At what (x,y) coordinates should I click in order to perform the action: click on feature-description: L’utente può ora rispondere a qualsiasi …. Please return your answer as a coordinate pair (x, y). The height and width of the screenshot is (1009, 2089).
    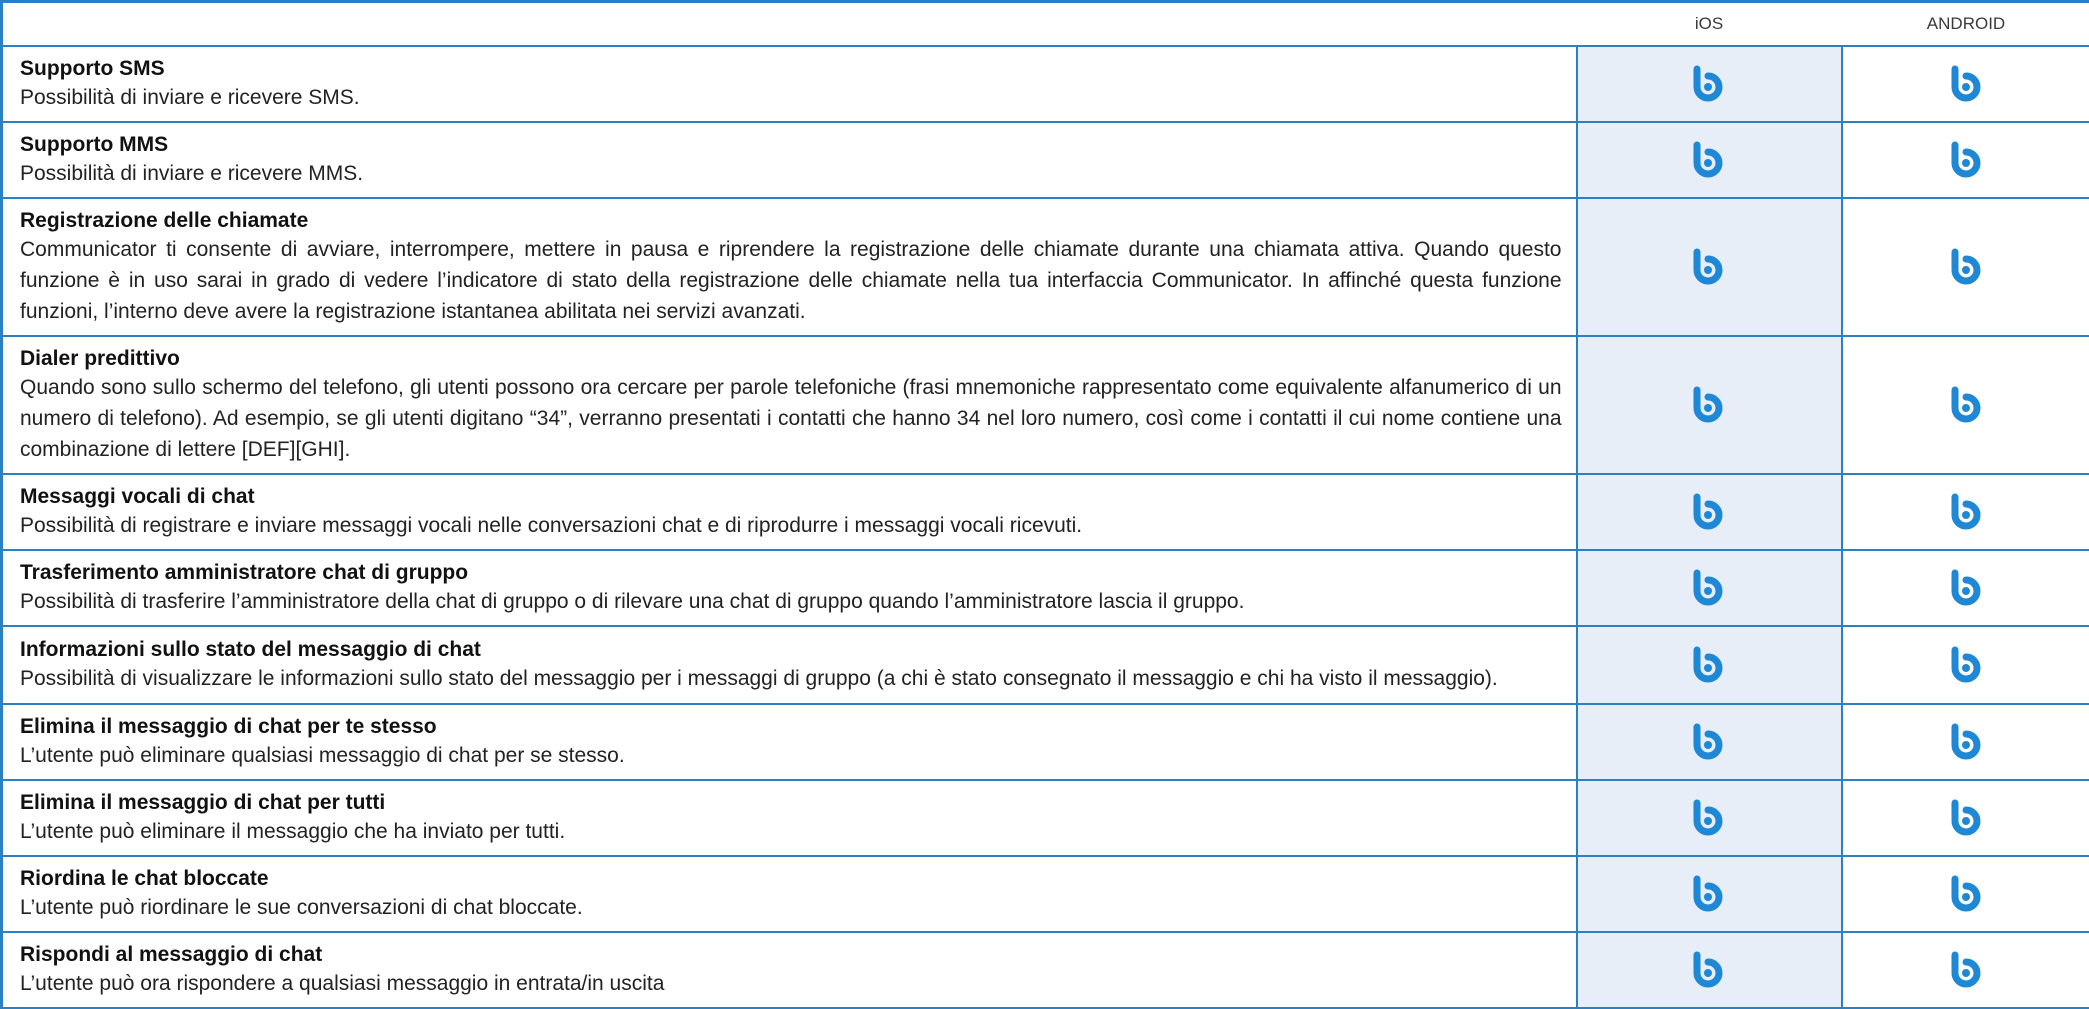
    Looking at the image, I should click on (791, 983).